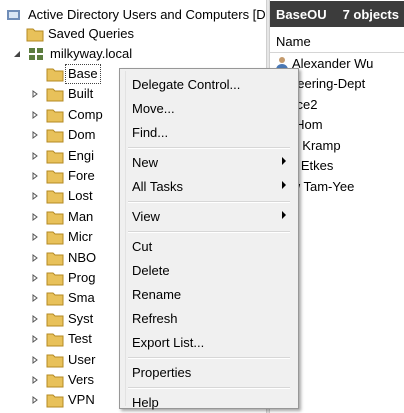  I want to click on tree-item-ou: Vers, so click(62, 380).